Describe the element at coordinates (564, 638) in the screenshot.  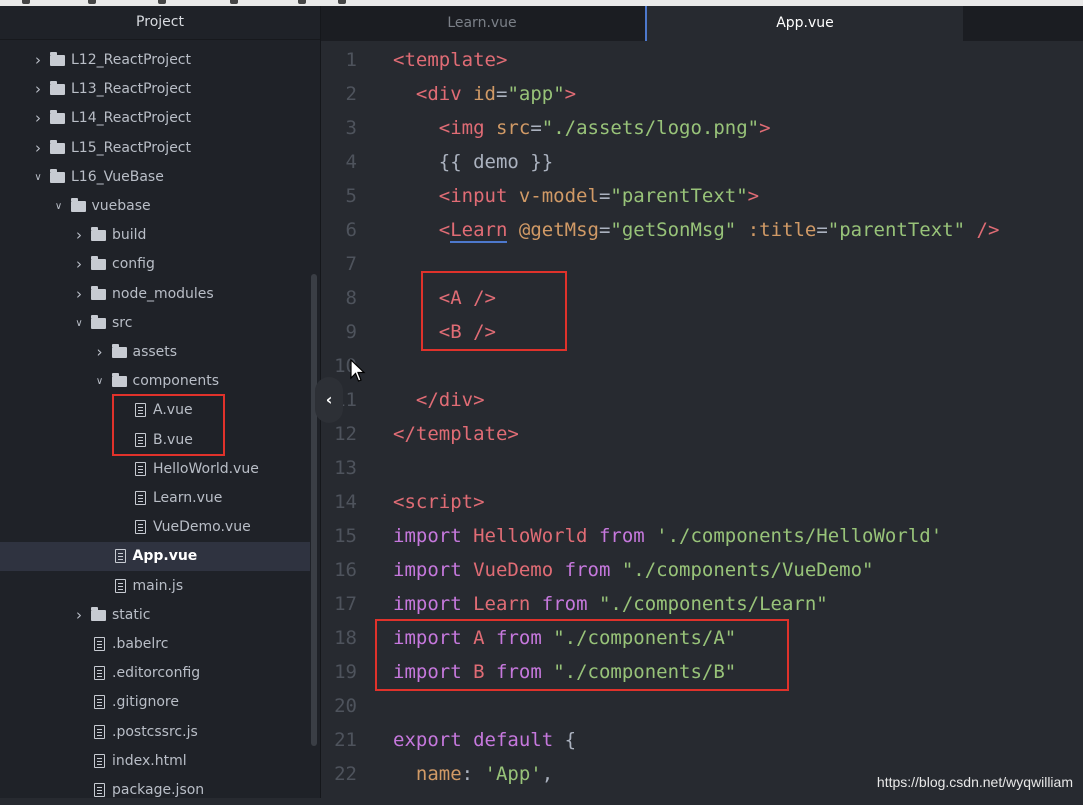
I see `code-line: import A from "./components/A"` at that location.